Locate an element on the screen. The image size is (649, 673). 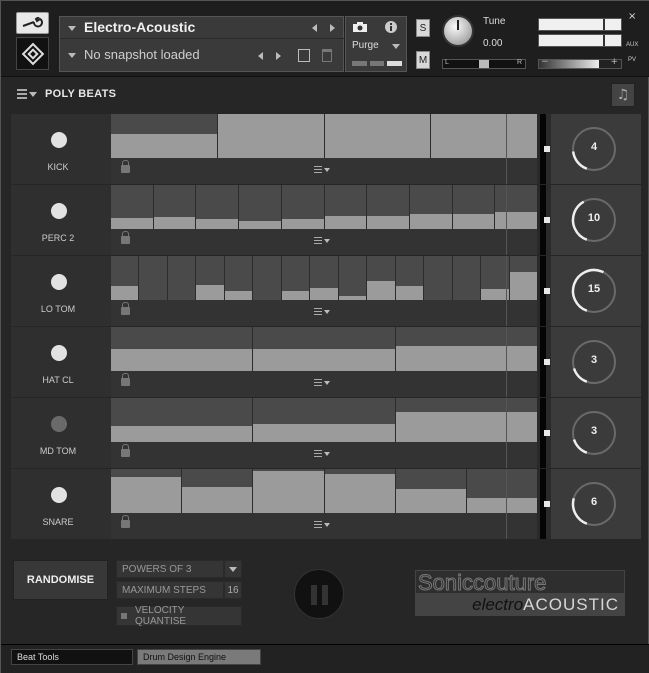
velocity-quantise-toggle: VELOCITY QUANTISE is located at coordinates (179, 616).